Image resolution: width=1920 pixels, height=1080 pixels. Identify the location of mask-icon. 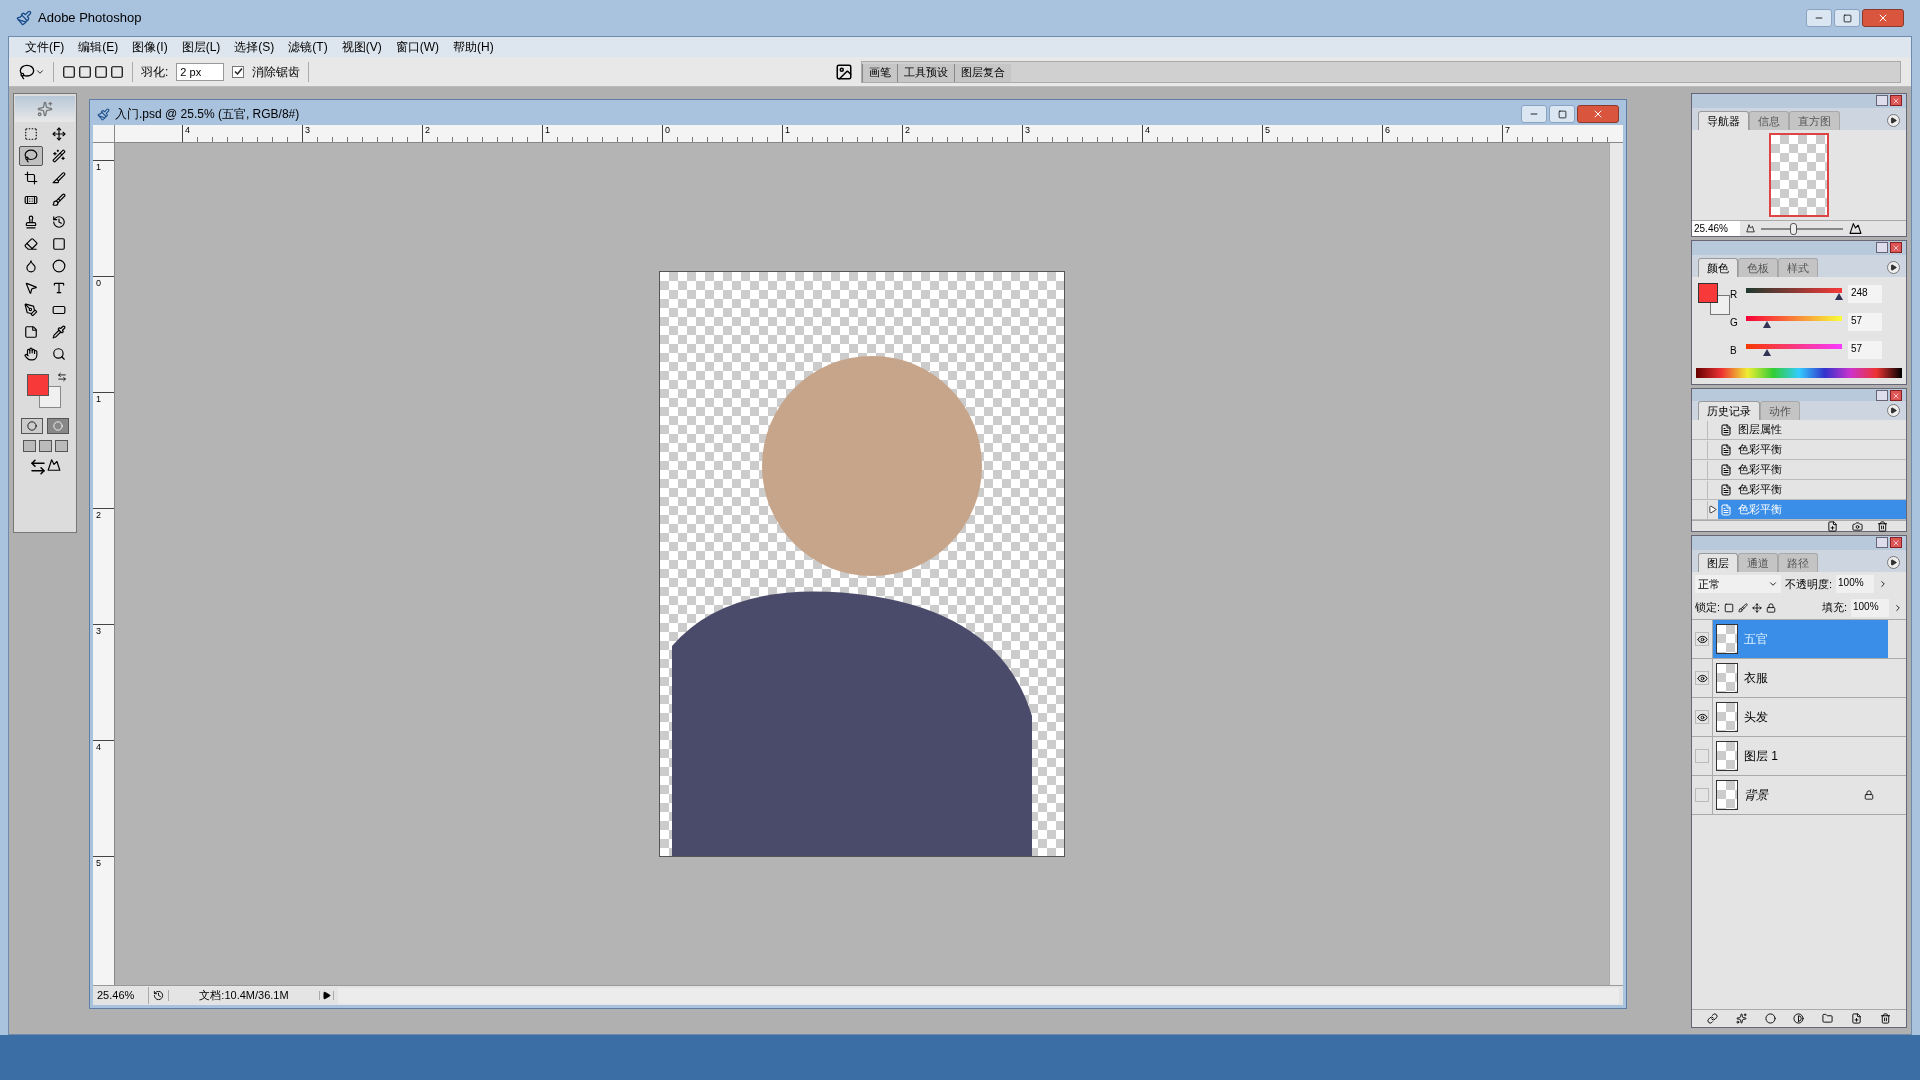
(1770, 1018).